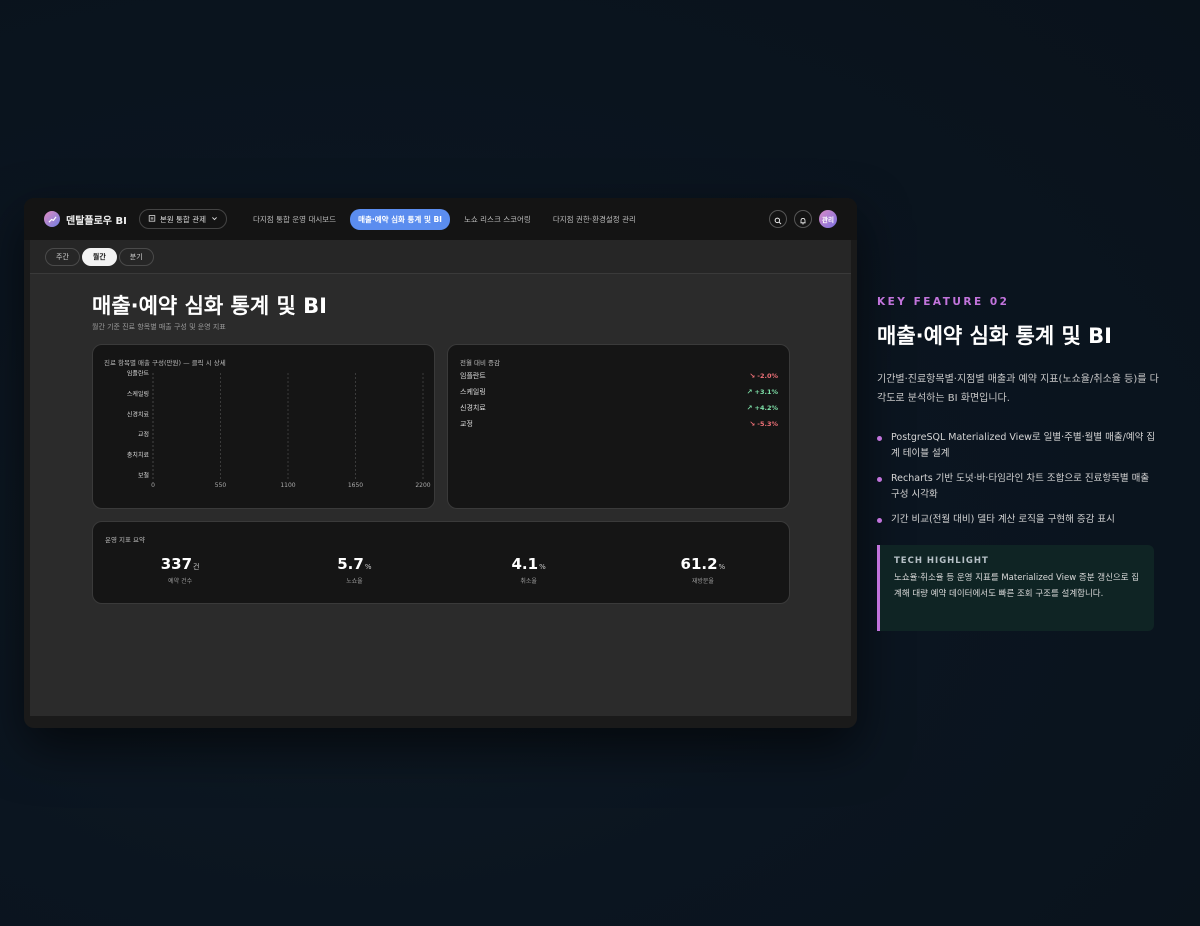 The width and height of the screenshot is (1200, 926). Describe the element at coordinates (594, 219) in the screenshot. I see `nav-item-permissions-settings: 다지점 권한·환경설정 관리` at that location.